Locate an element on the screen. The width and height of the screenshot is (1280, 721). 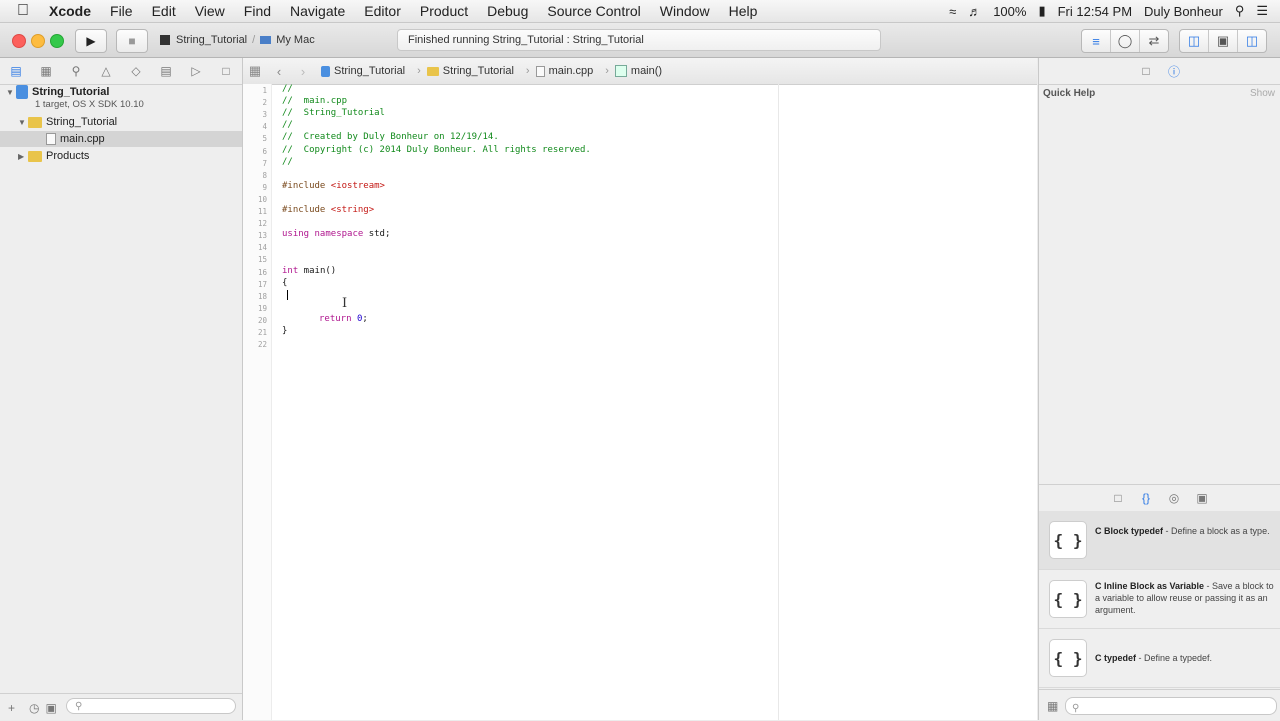
code-snippet-library-icon: {} is located at coordinates (1146, 498).